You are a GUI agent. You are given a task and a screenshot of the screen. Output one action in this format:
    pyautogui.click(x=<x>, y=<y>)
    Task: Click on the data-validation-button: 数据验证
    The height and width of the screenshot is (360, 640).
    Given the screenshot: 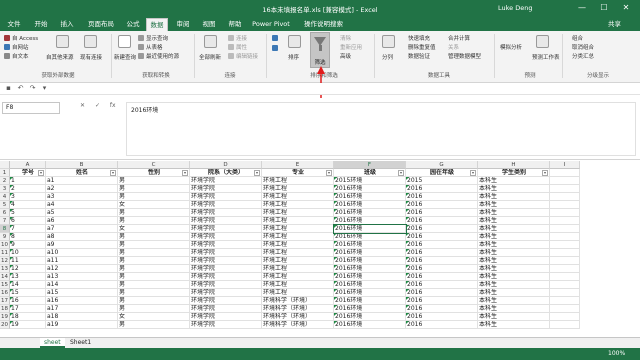 What is the action you would take?
    pyautogui.click(x=419, y=56)
    